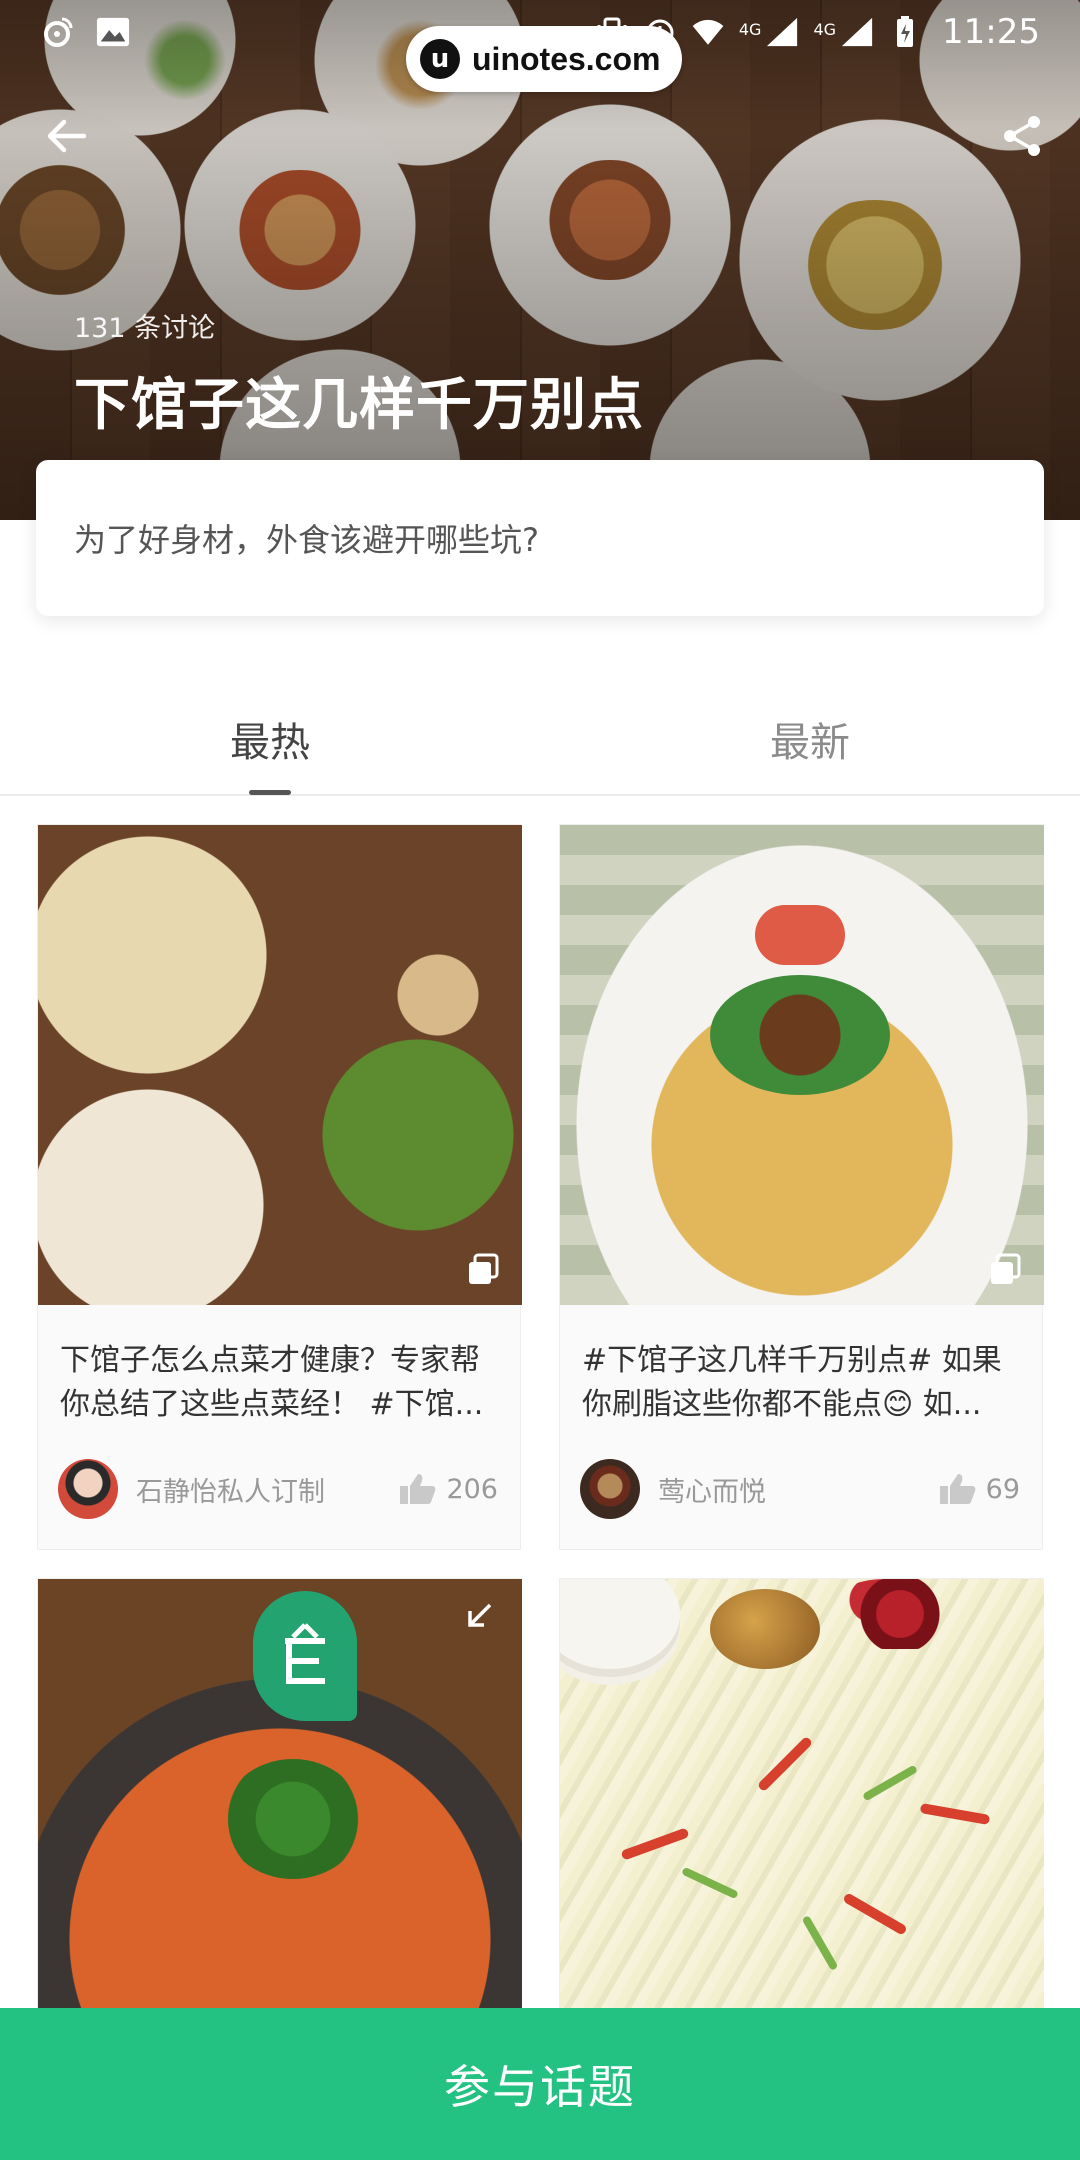  Describe the element at coordinates (293, 1819) in the screenshot. I see `parsley-garnish` at that location.